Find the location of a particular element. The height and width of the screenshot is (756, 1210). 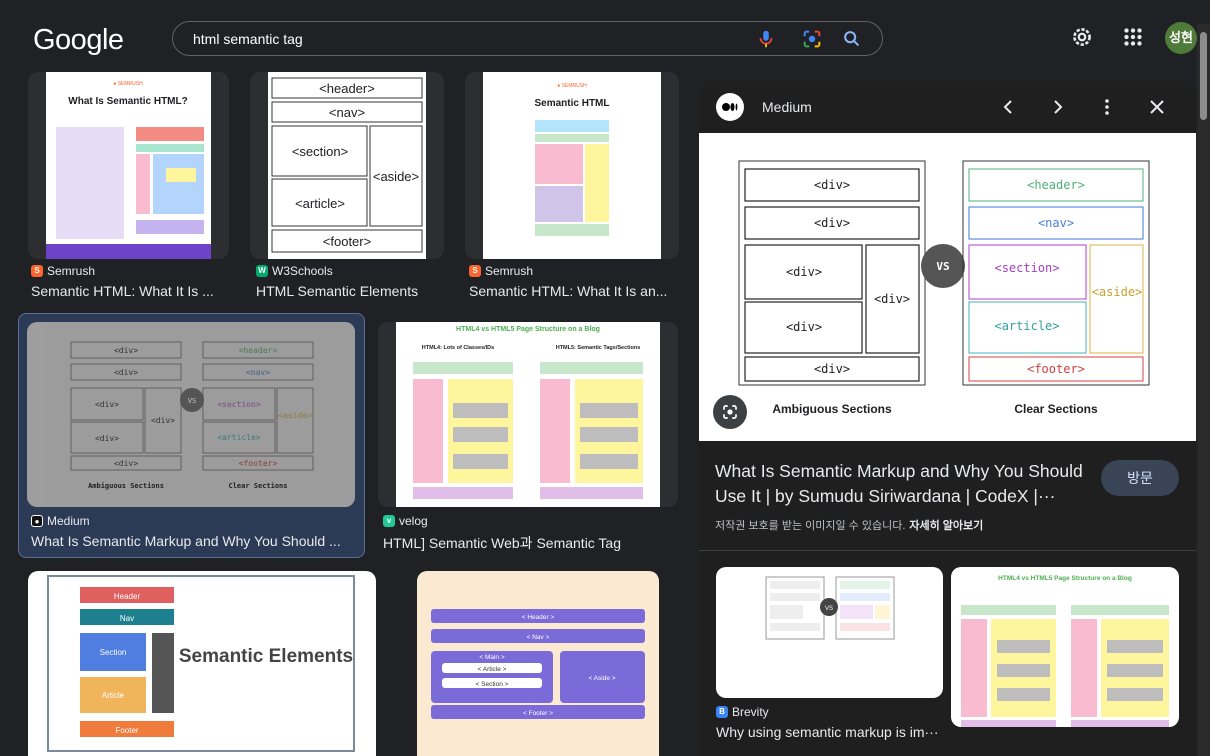

semantic-html-infographic: ● SEMRUSH What Is Semantic HTML? is located at coordinates (128, 165).